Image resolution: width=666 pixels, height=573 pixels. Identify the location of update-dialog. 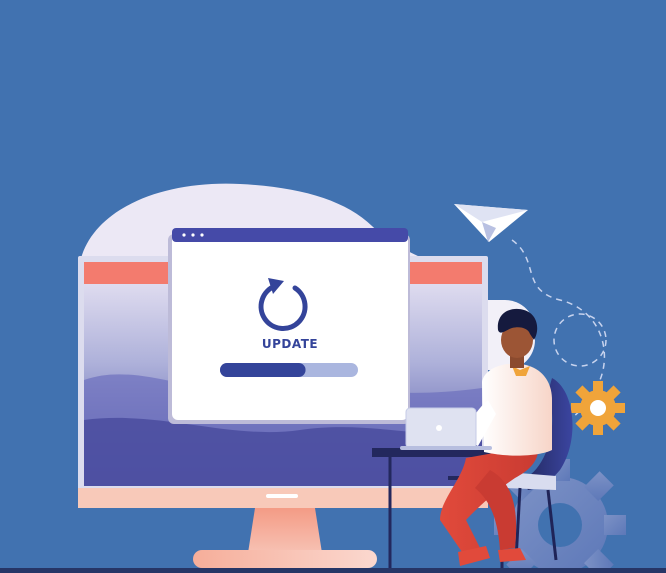
(289, 326).